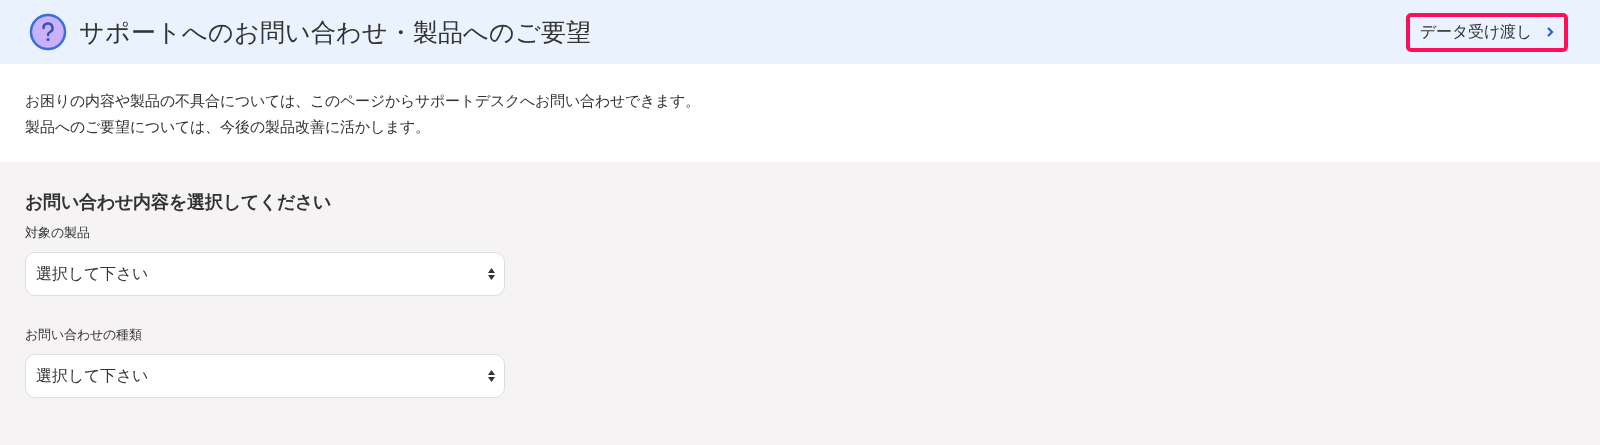  Describe the element at coordinates (335, 32) in the screenshot. I see `page-title: サポートへのお問い合わせ・製品へのご要望` at that location.